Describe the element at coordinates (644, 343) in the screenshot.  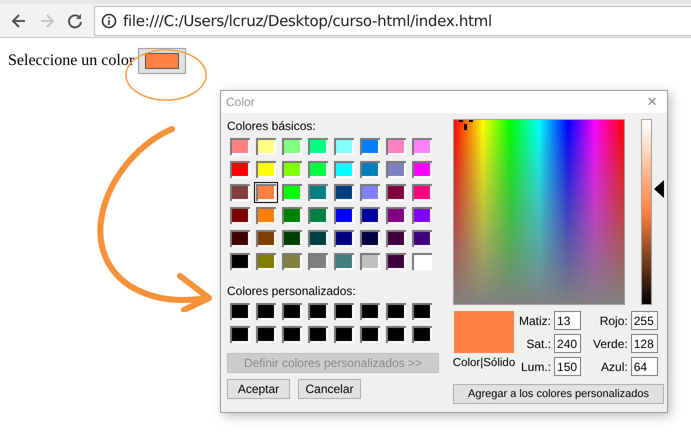
I see `number-field: 128` at that location.